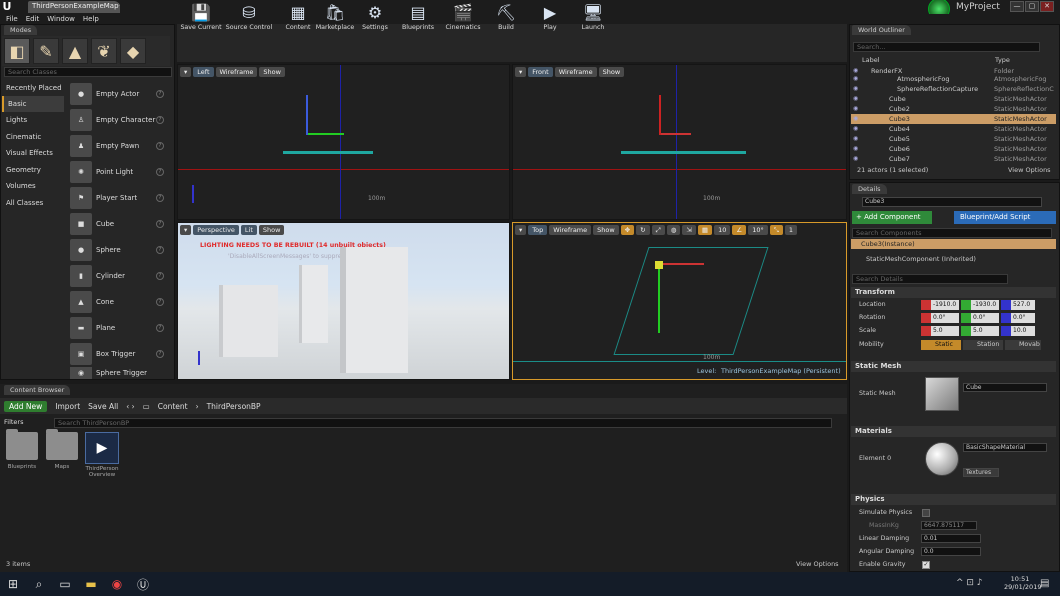  Describe the element at coordinates (953, 109) in the screenshot. I see `outliner-row: ◉ Cube2 StaticMeshActor` at that location.